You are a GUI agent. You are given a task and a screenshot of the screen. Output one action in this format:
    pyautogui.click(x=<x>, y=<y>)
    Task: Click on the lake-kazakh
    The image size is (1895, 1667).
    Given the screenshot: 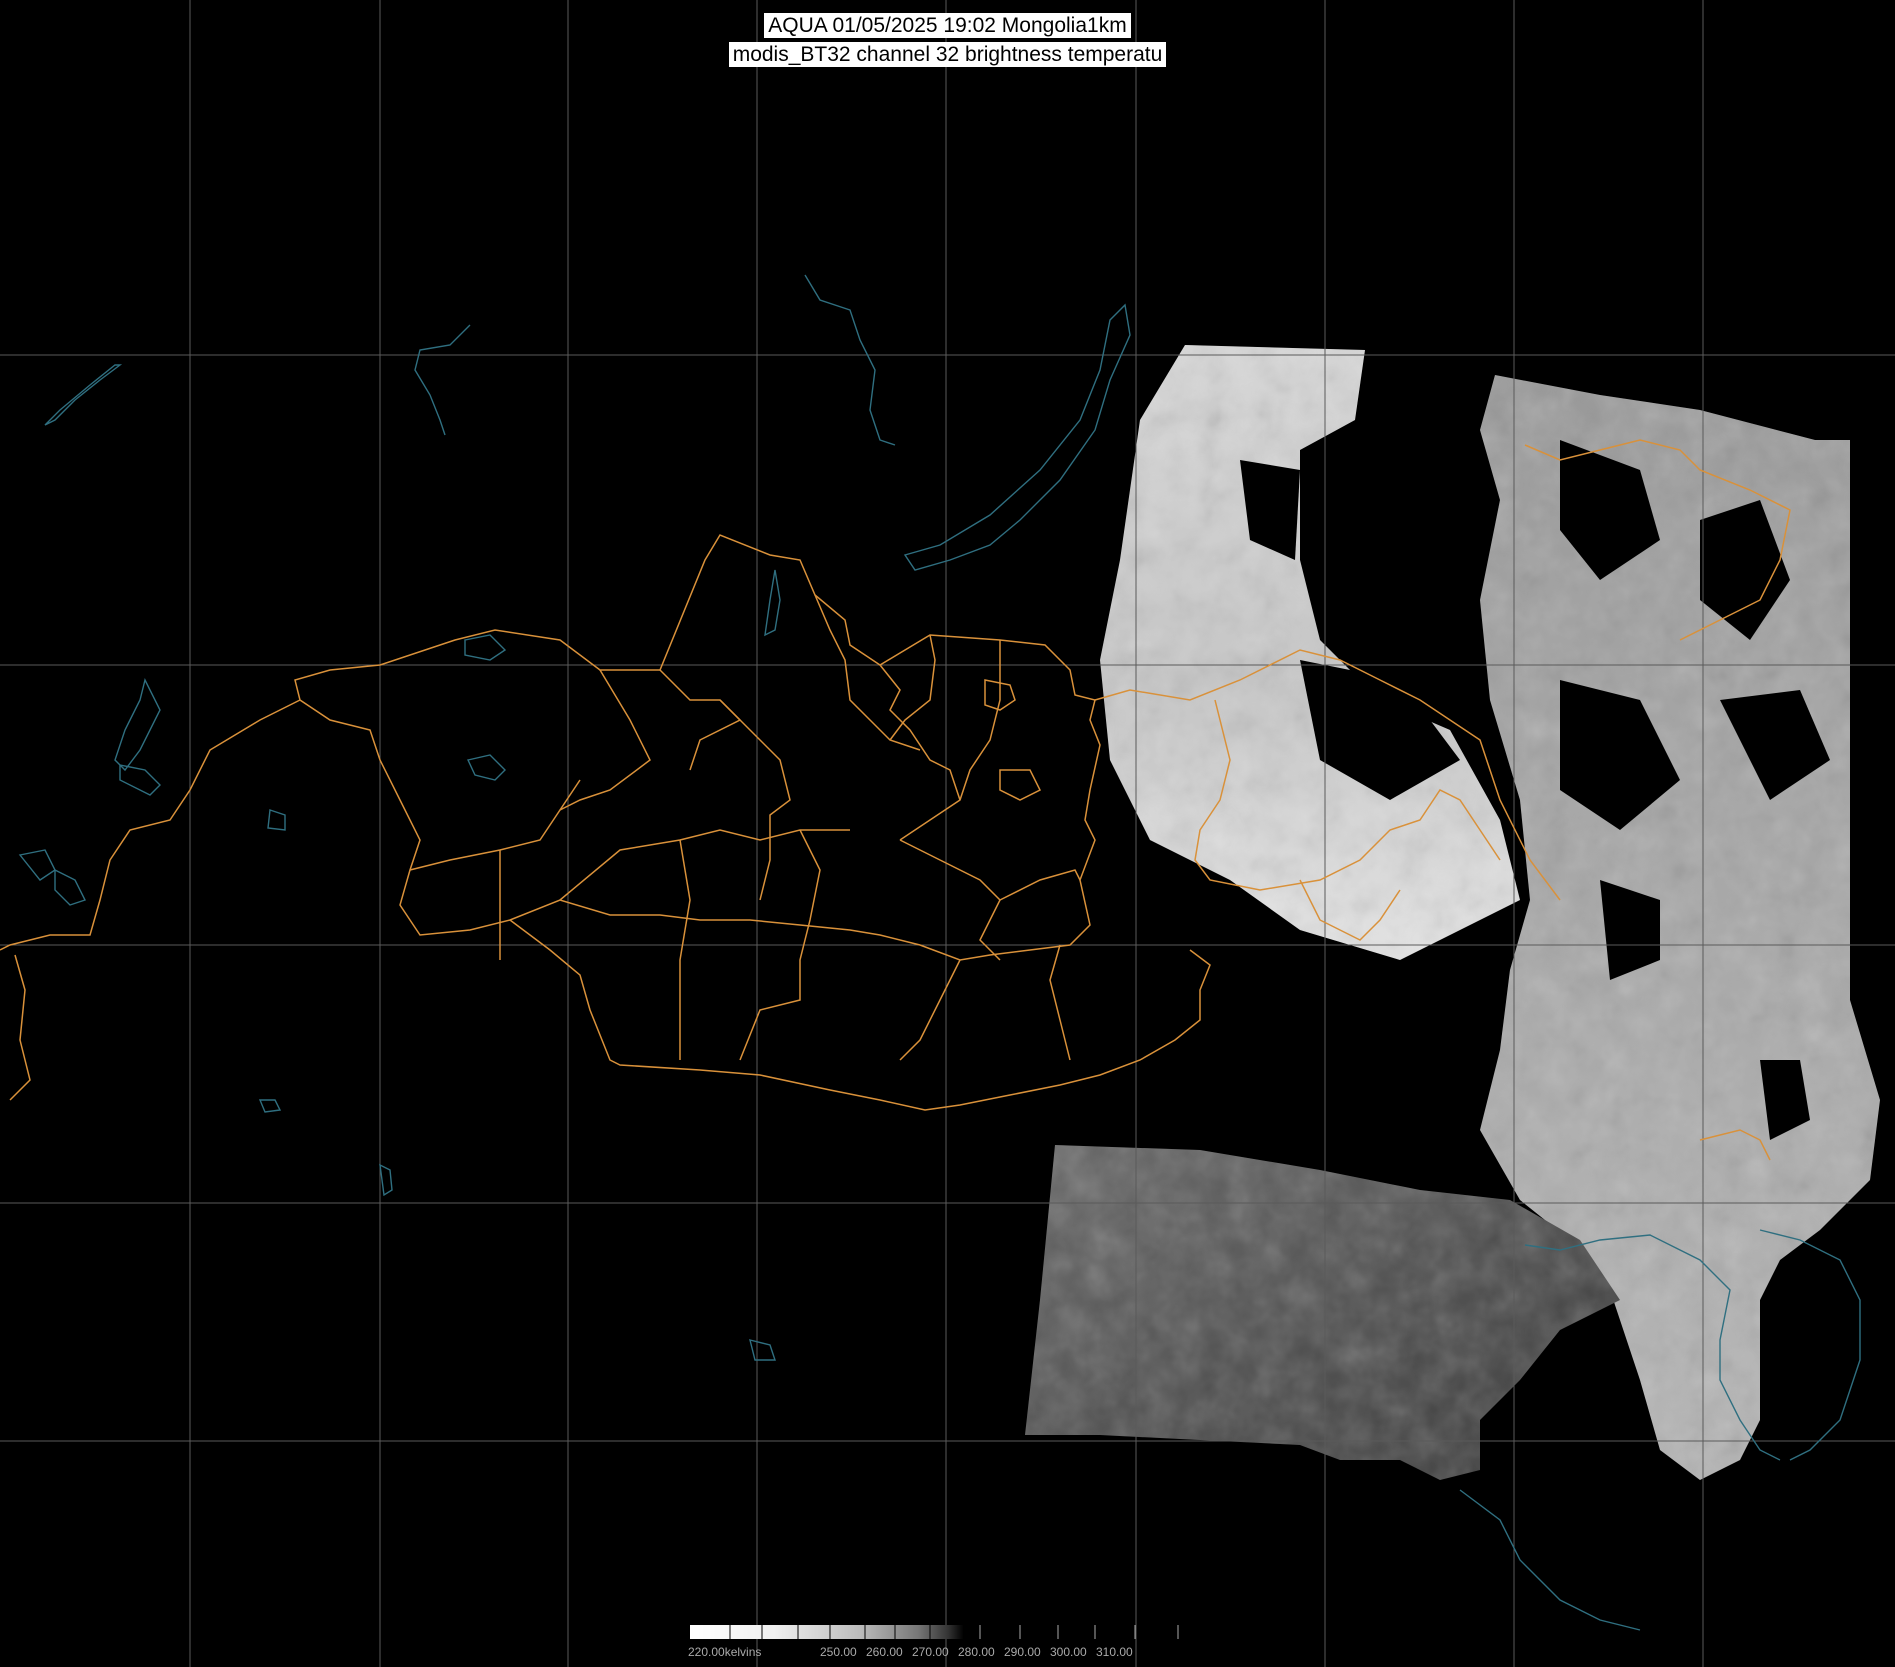 What is the action you would take?
    pyautogui.click(x=276, y=820)
    